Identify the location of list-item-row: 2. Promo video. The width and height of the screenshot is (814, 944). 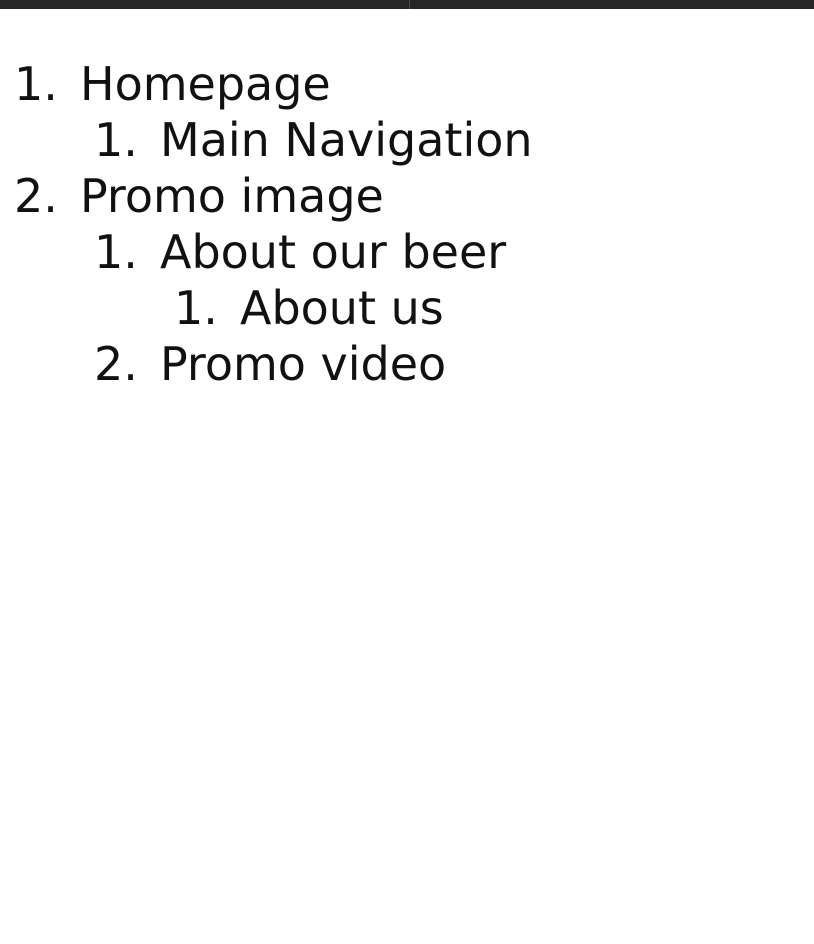
(447, 364).